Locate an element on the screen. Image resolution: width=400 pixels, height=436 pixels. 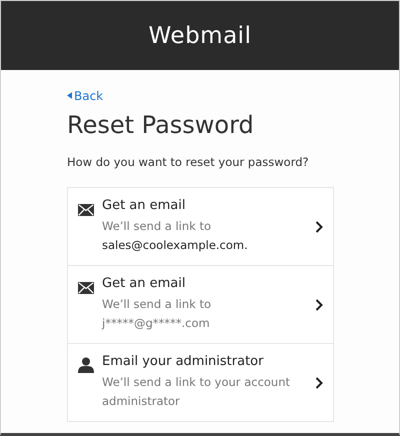
app-title: Webmail is located at coordinates (200, 35).